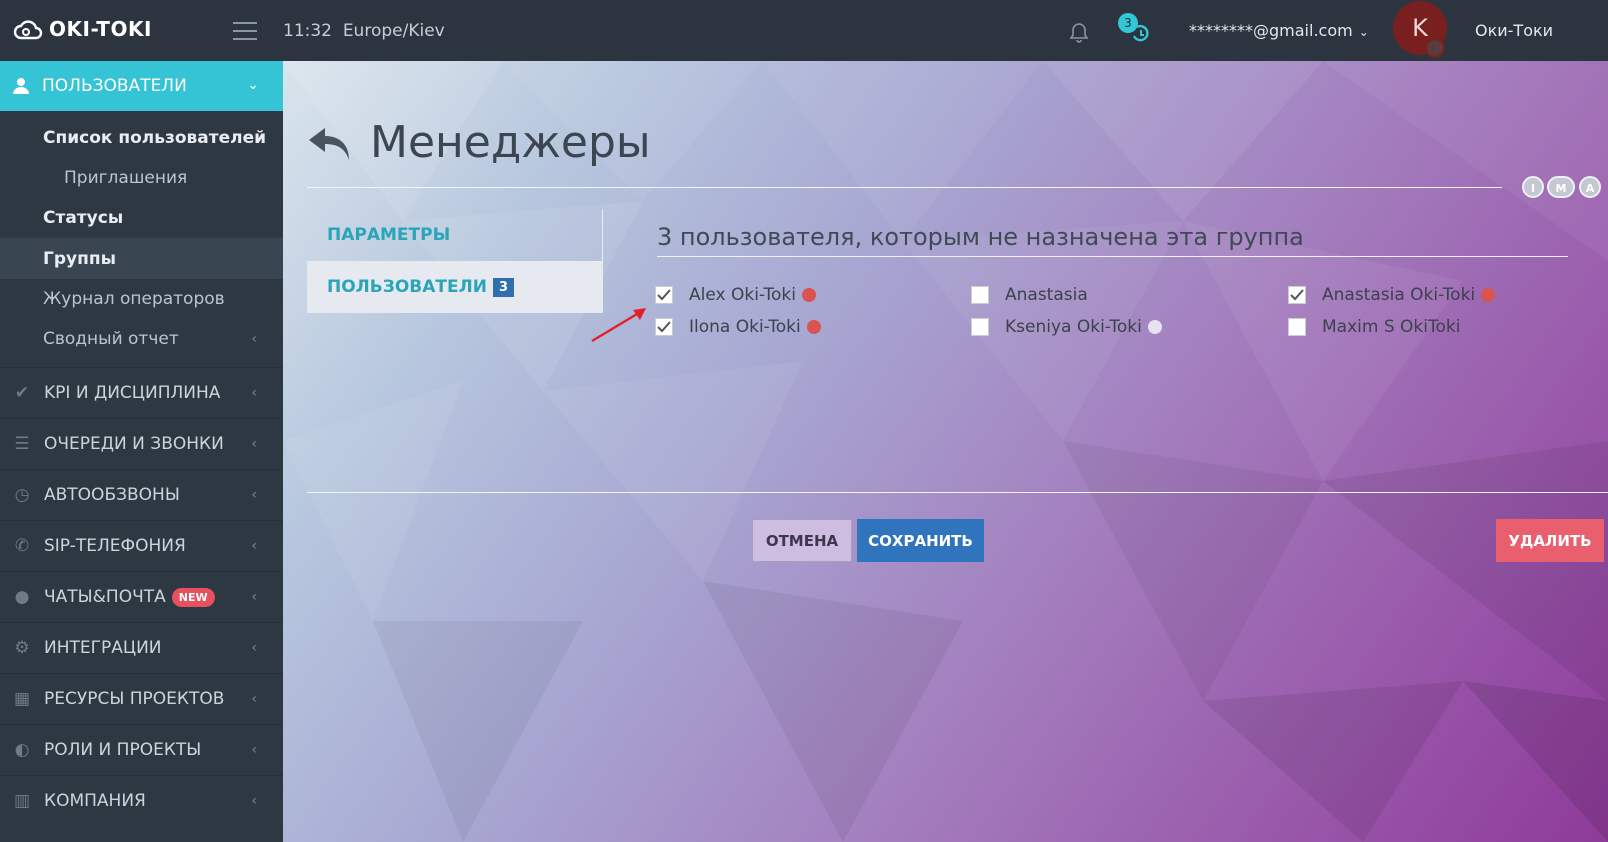 Image resolution: width=1608 pixels, height=842 pixels. Describe the element at coordinates (21, 86) in the screenshot. I see `user-icon` at that location.